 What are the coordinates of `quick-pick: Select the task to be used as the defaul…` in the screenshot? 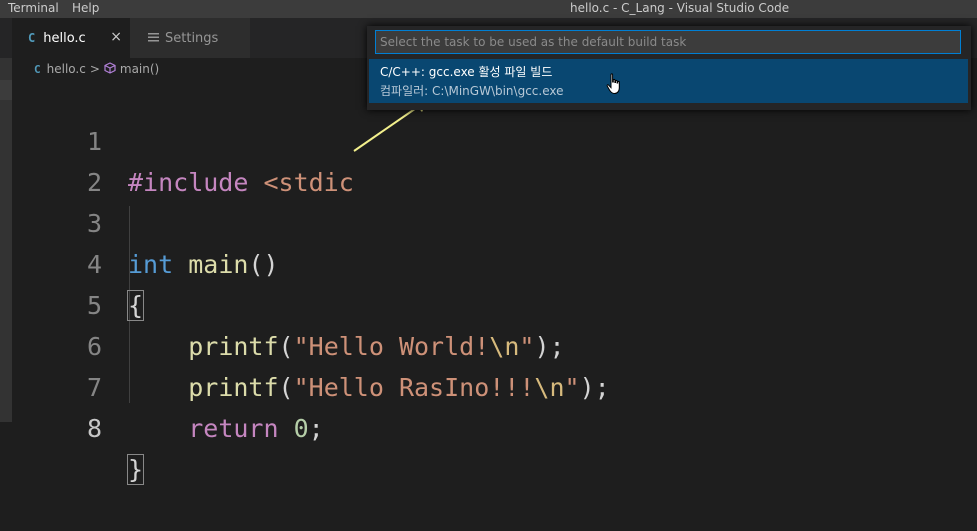 It's located at (669, 68).